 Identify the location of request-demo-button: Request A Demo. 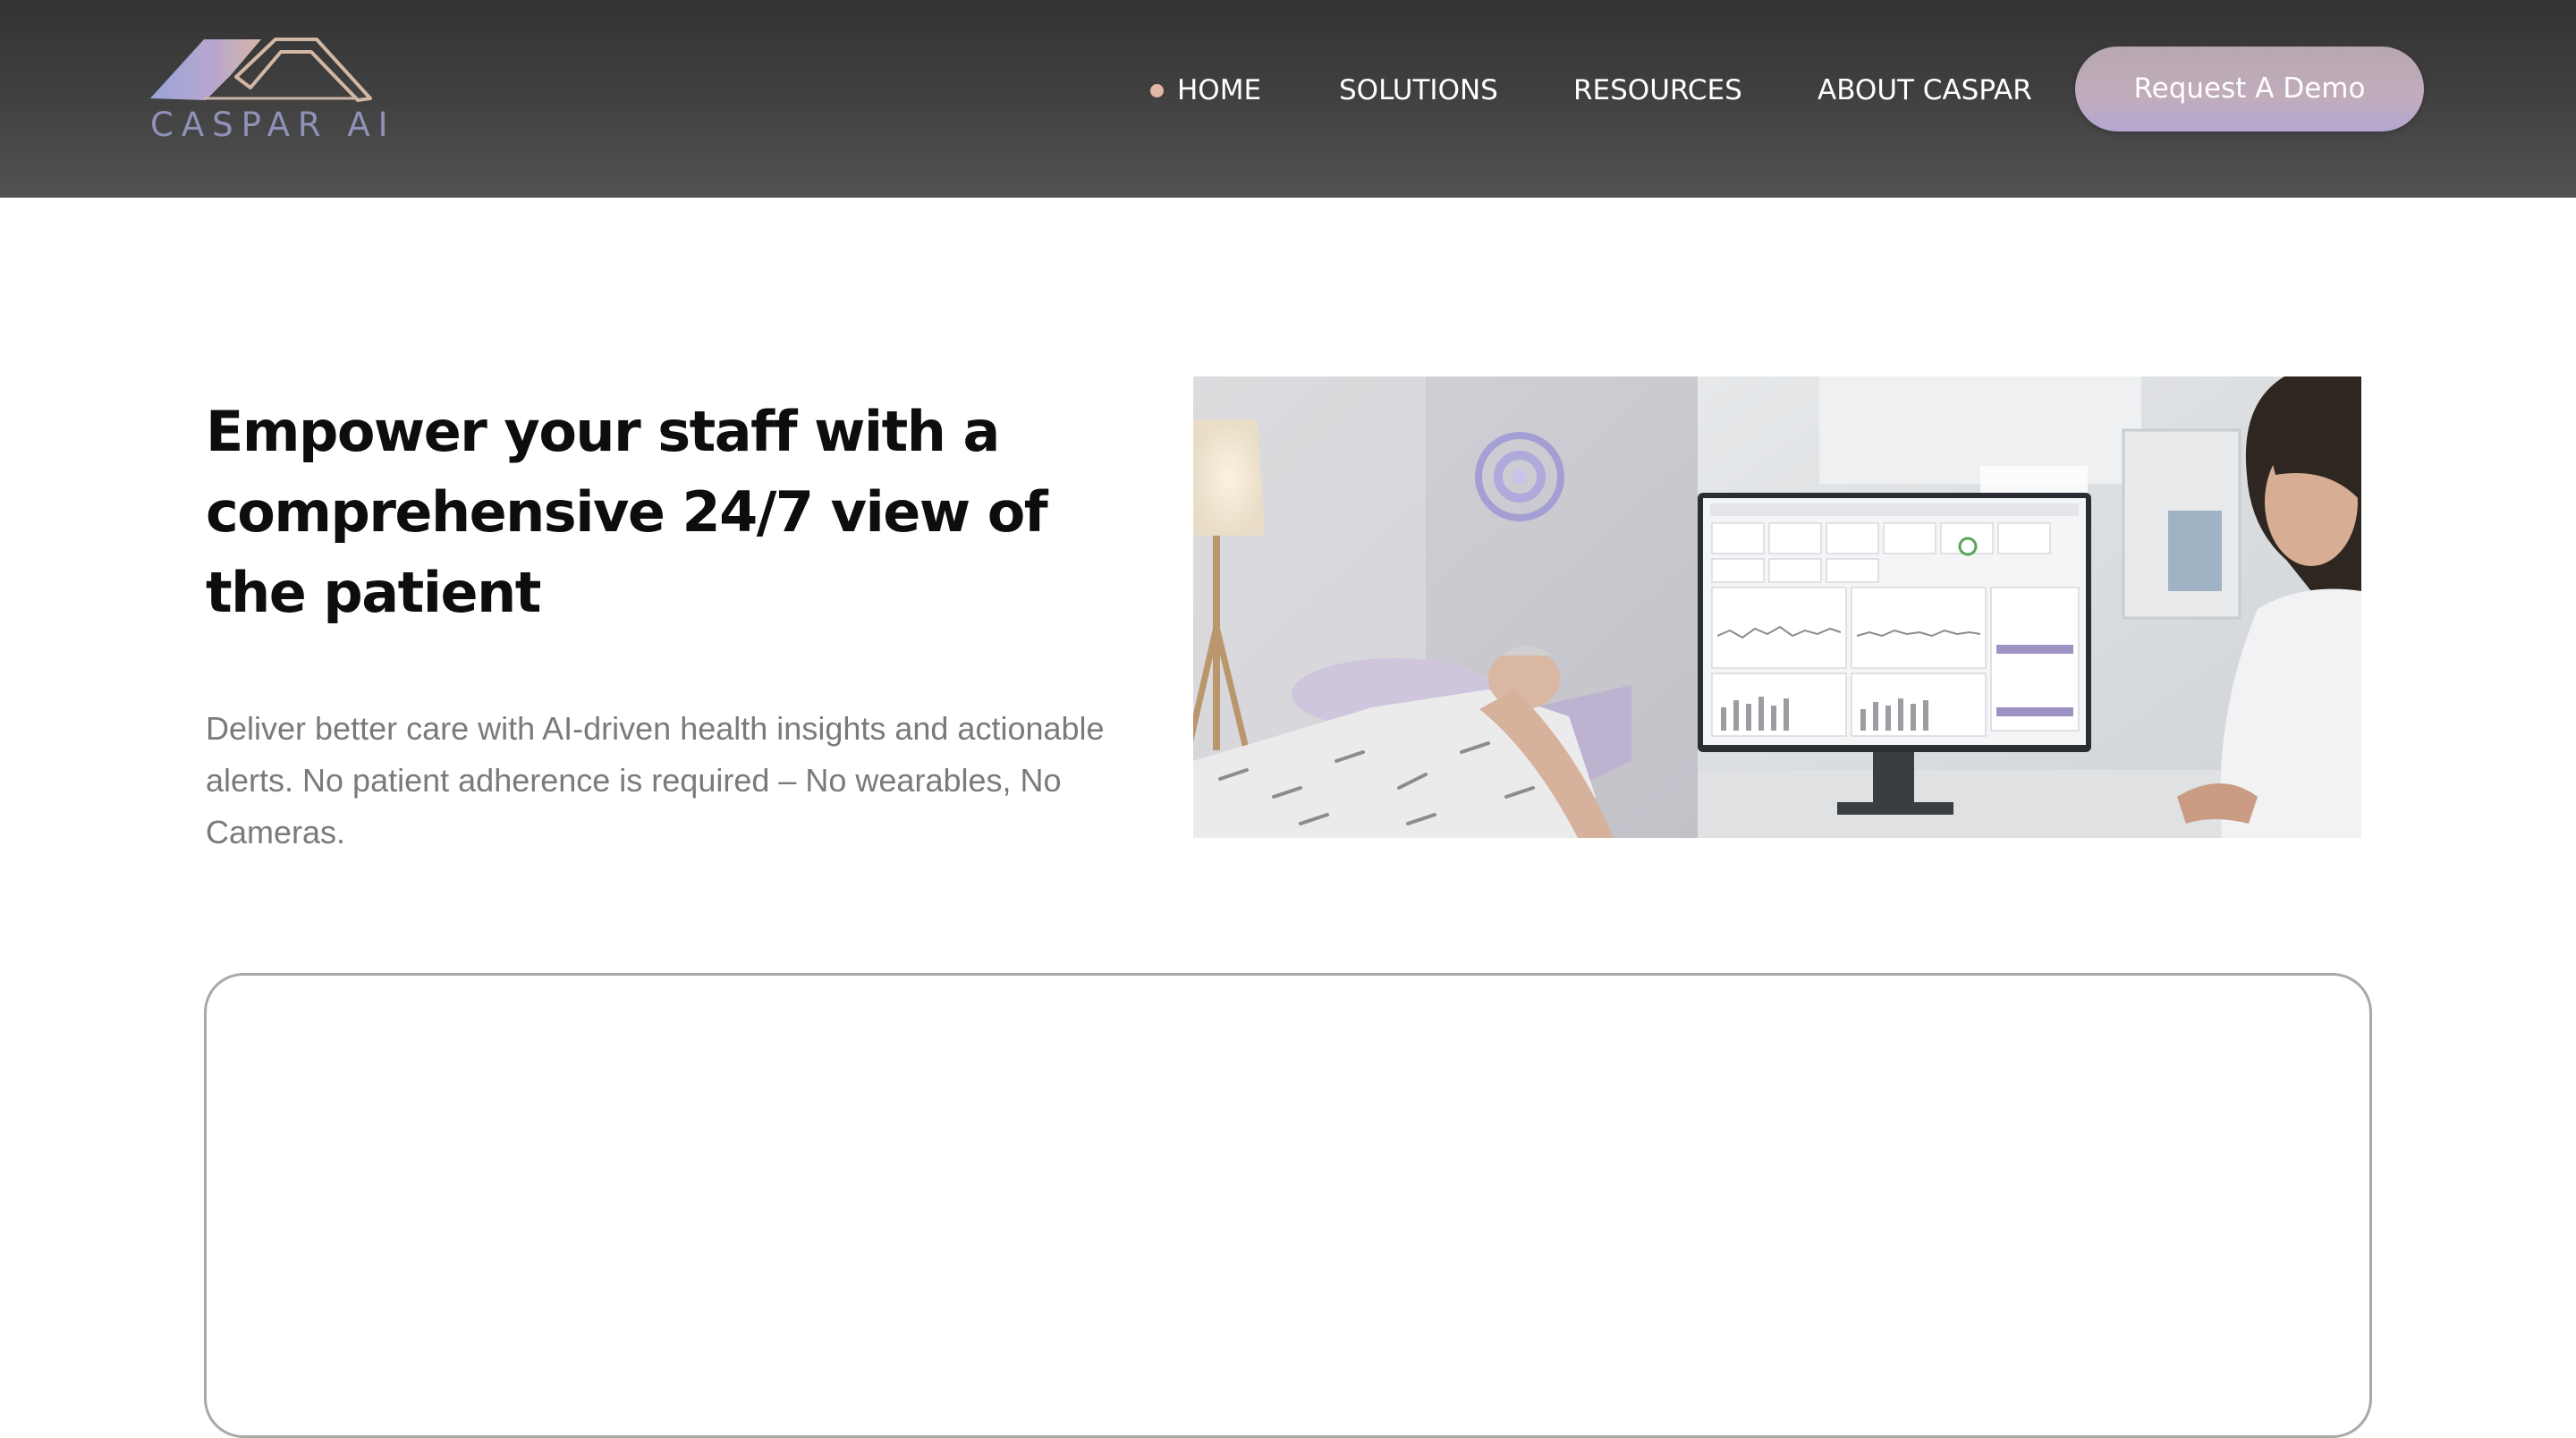
(2249, 89).